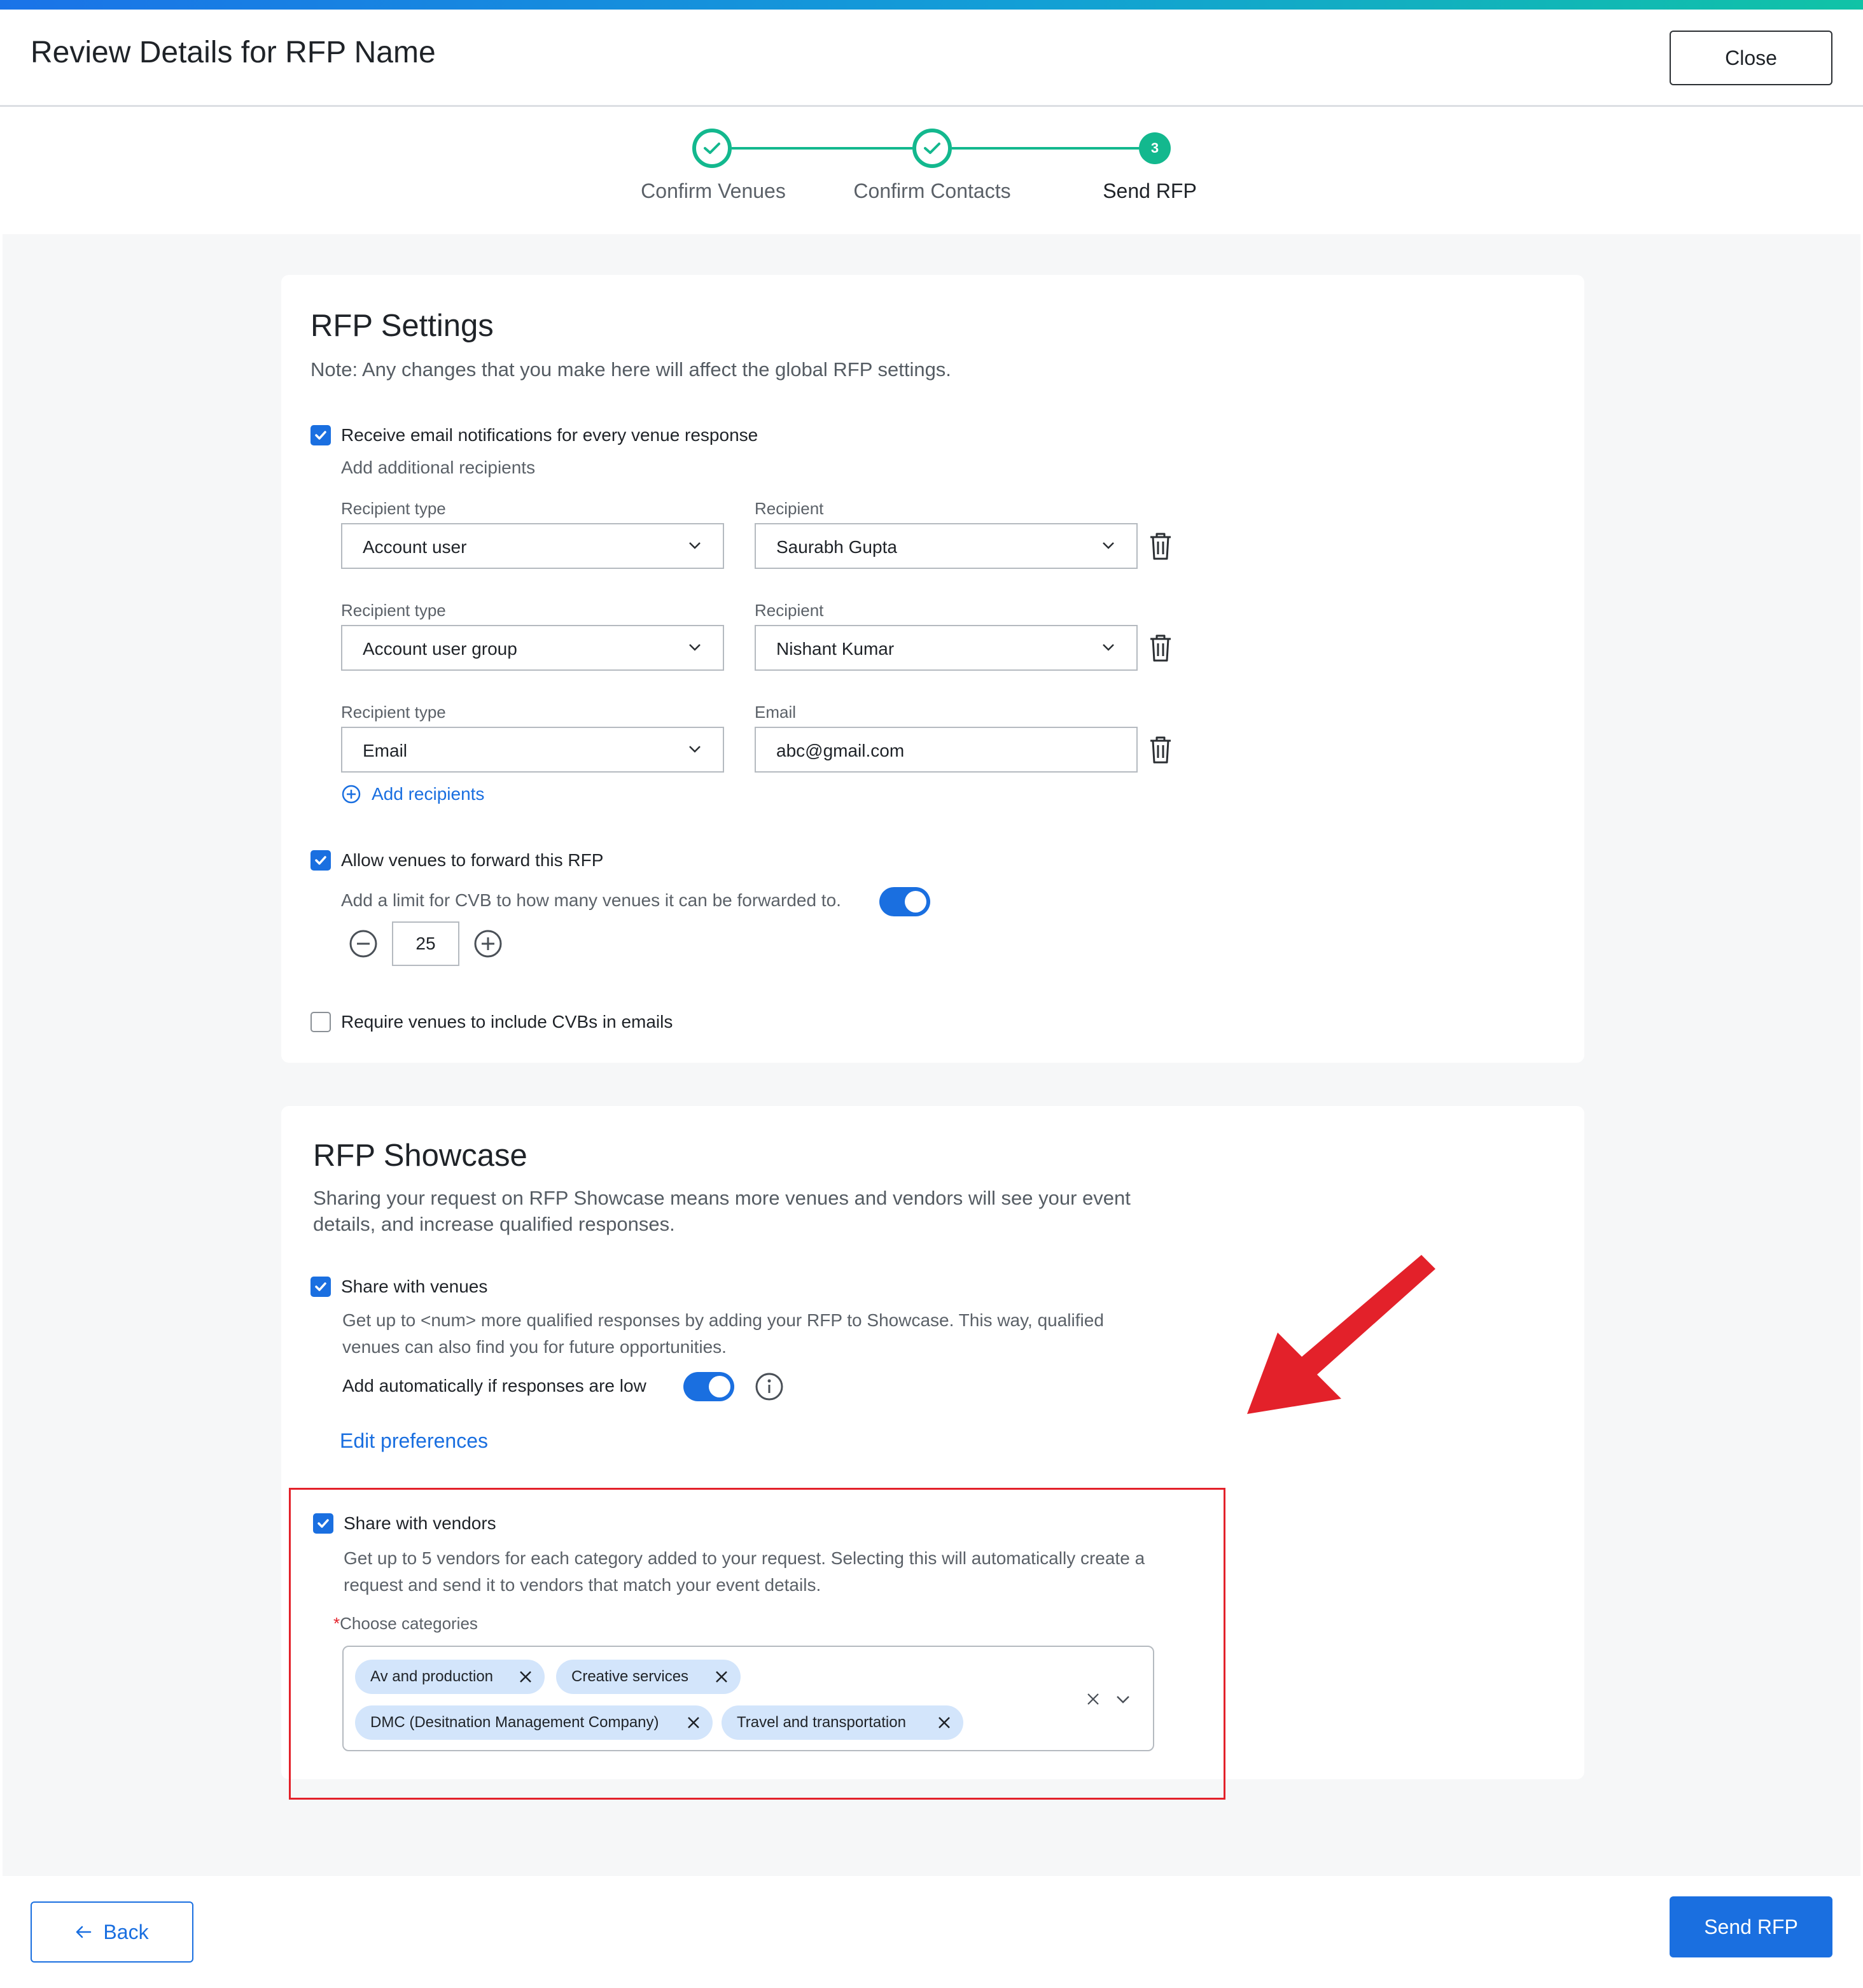 This screenshot has height=1988, width=1863. What do you see at coordinates (837, 547) in the screenshot?
I see `recipient-value: Saurabh Gupta` at bounding box center [837, 547].